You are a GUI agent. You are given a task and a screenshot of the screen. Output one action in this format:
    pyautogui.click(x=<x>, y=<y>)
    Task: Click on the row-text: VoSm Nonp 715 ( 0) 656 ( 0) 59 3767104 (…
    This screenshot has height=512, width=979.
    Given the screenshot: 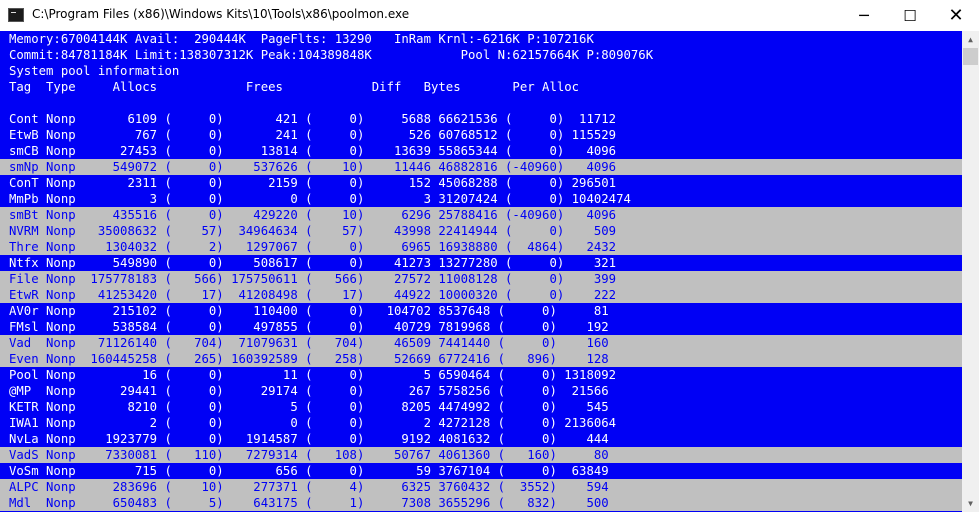 What is the action you would take?
    pyautogui.click(x=309, y=471)
    